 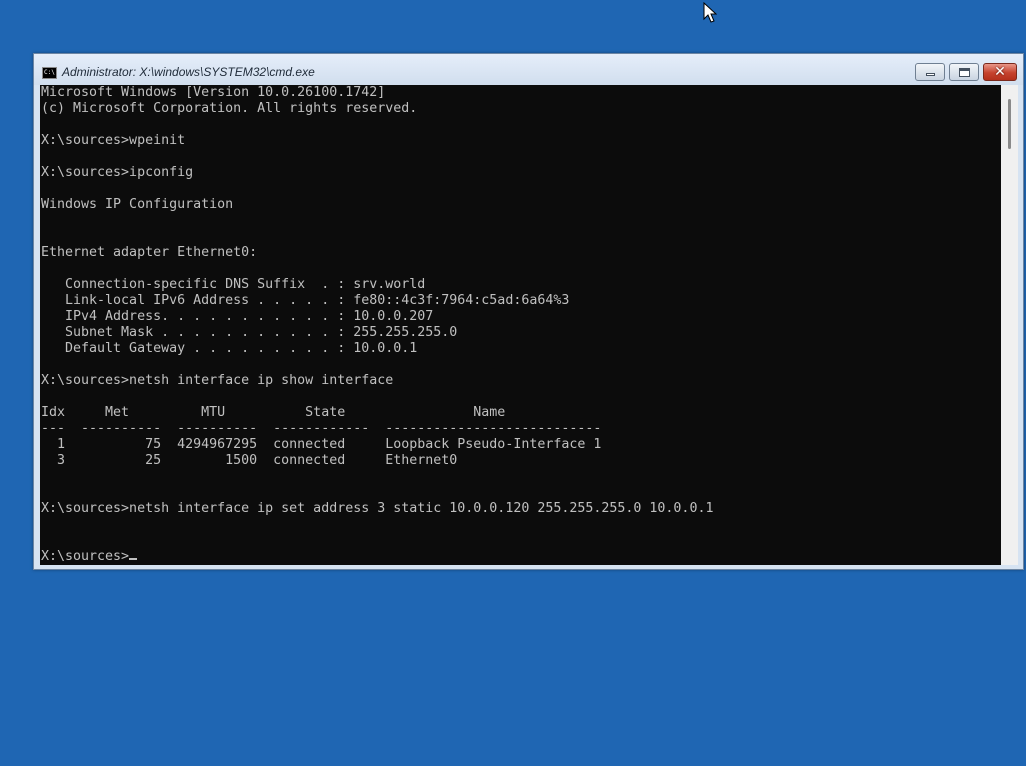 What do you see at coordinates (273, 412) in the screenshot?
I see `console-line: Idx Met MTU State Name` at bounding box center [273, 412].